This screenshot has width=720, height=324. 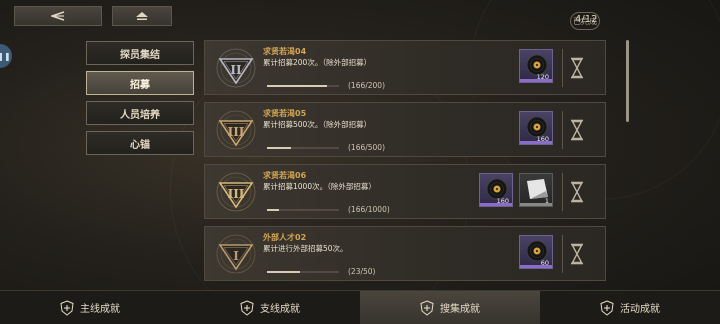 What do you see at coordinates (280, 309) in the screenshot?
I see `tab-label: 支线成就` at bounding box center [280, 309].